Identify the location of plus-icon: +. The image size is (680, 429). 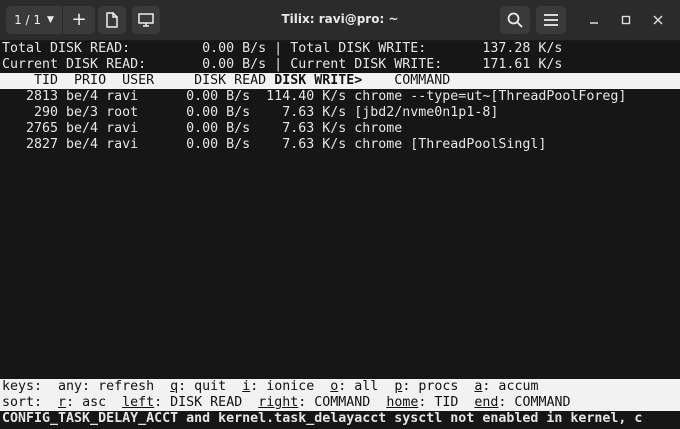
(79, 19).